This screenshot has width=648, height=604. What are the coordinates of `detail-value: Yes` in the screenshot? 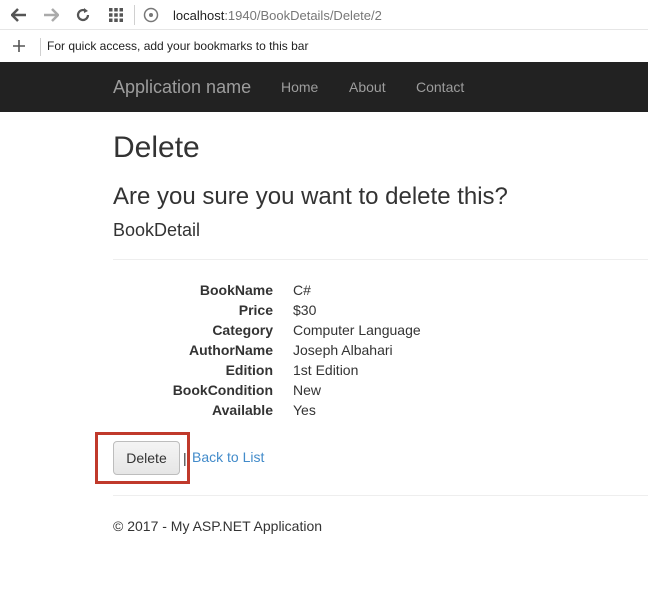 It's located at (304, 410).